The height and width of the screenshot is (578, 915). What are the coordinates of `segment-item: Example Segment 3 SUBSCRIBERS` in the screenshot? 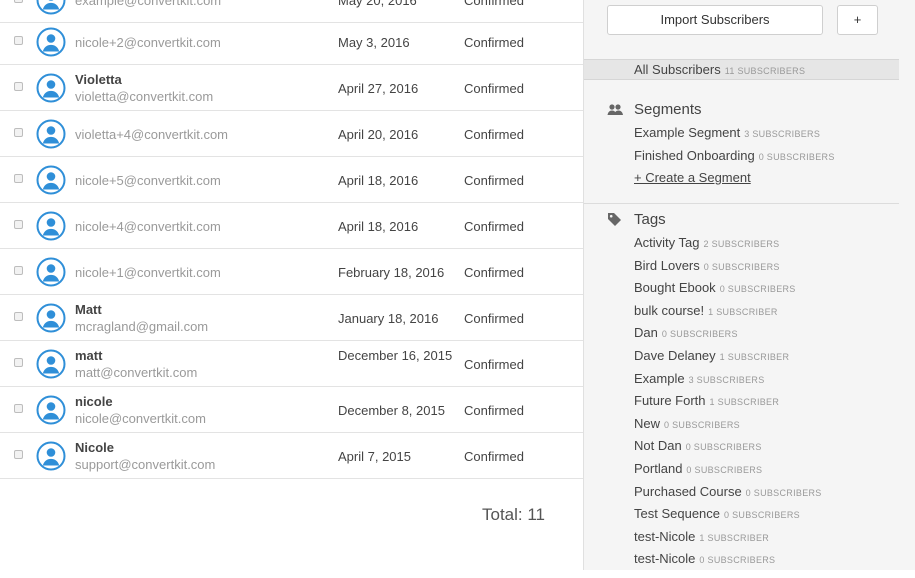 It's located at (727, 133).